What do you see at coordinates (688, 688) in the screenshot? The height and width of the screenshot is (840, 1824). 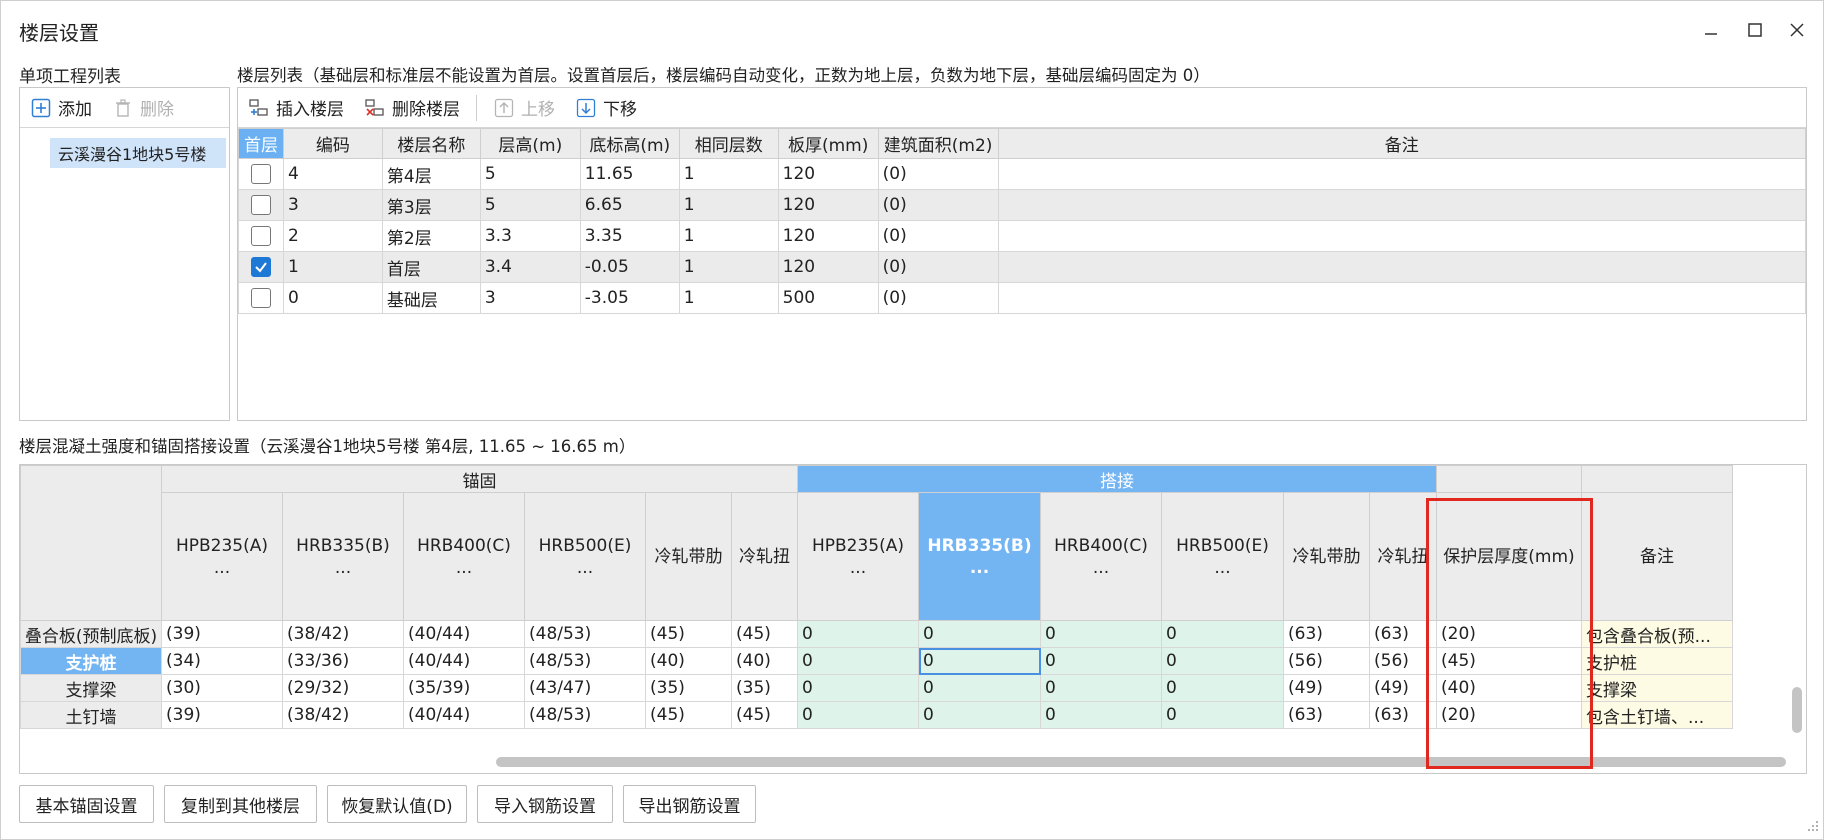 I see `rebar-cell: (35)` at bounding box center [688, 688].